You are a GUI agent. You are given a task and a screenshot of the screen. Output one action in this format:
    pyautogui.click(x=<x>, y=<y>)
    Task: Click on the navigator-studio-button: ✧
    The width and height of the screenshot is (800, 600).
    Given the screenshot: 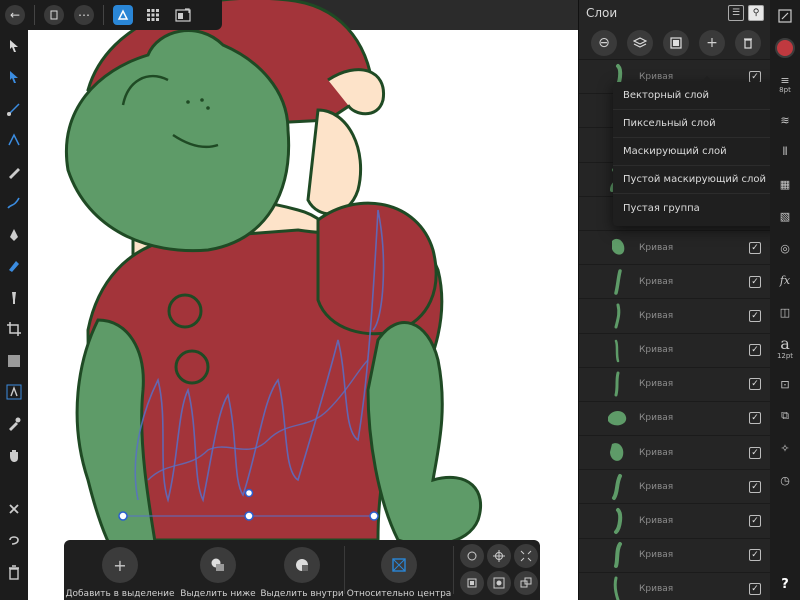 What is the action you would take?
    pyautogui.click(x=785, y=448)
    